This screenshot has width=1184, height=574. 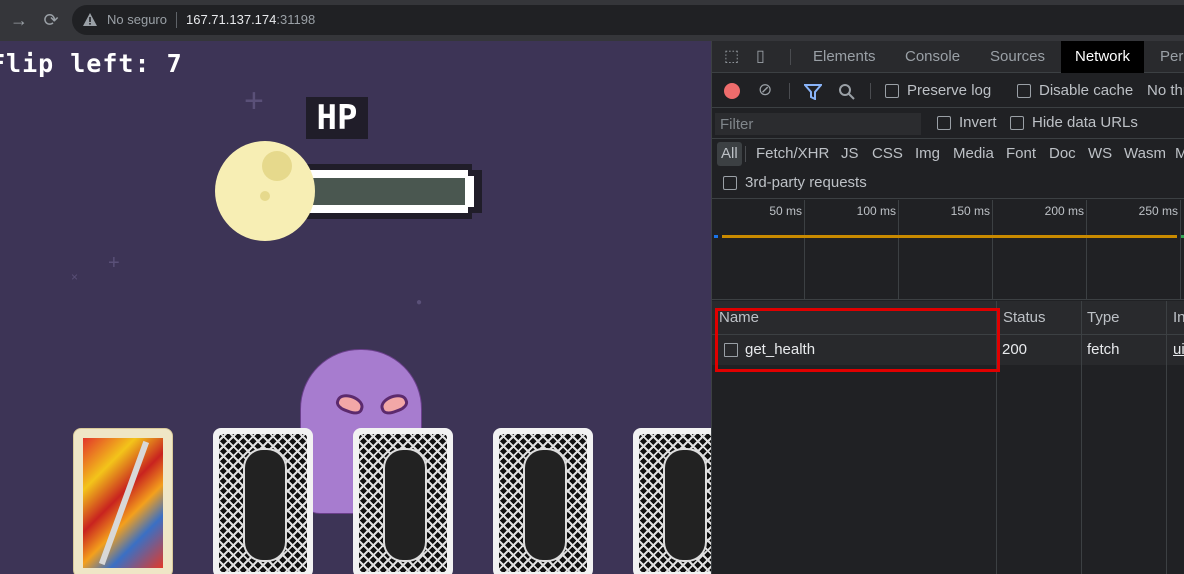 What do you see at coordinates (1021, 154) in the screenshot?
I see `type-font: Font` at bounding box center [1021, 154].